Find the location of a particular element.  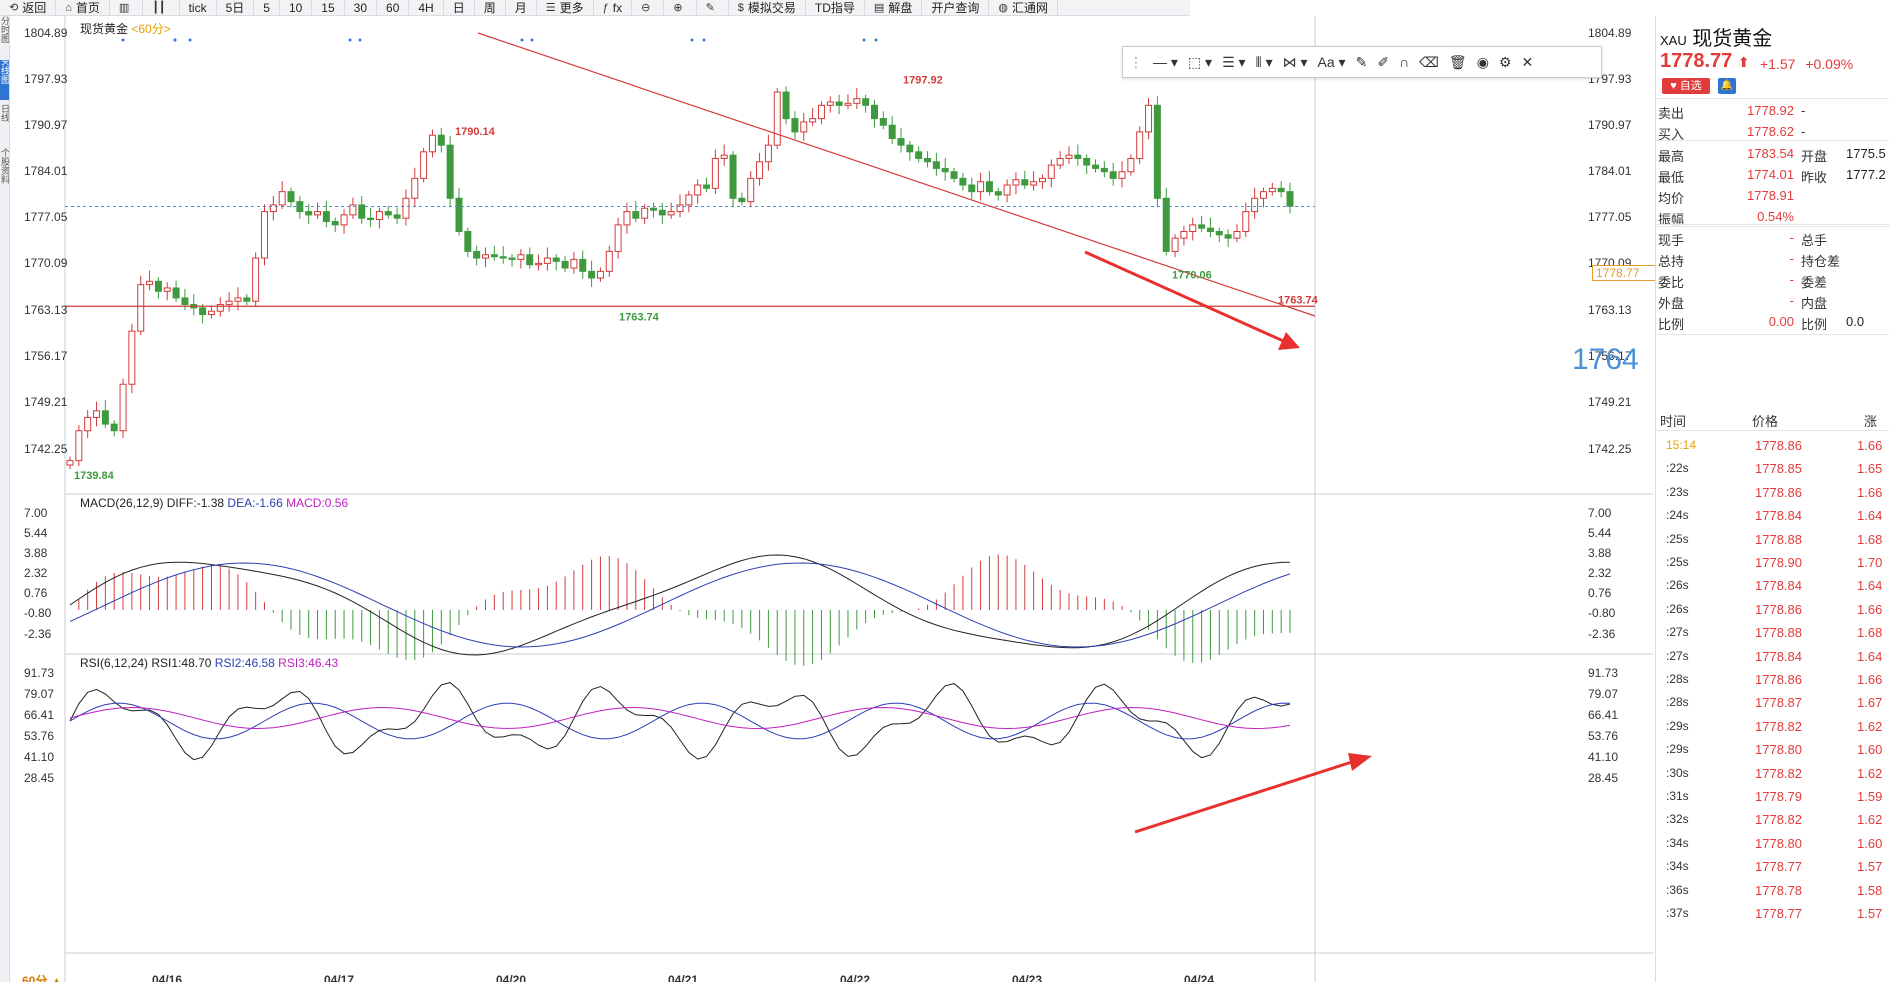

tick-row: :24s 1778.84 1.64 is located at coordinates (1772, 515).